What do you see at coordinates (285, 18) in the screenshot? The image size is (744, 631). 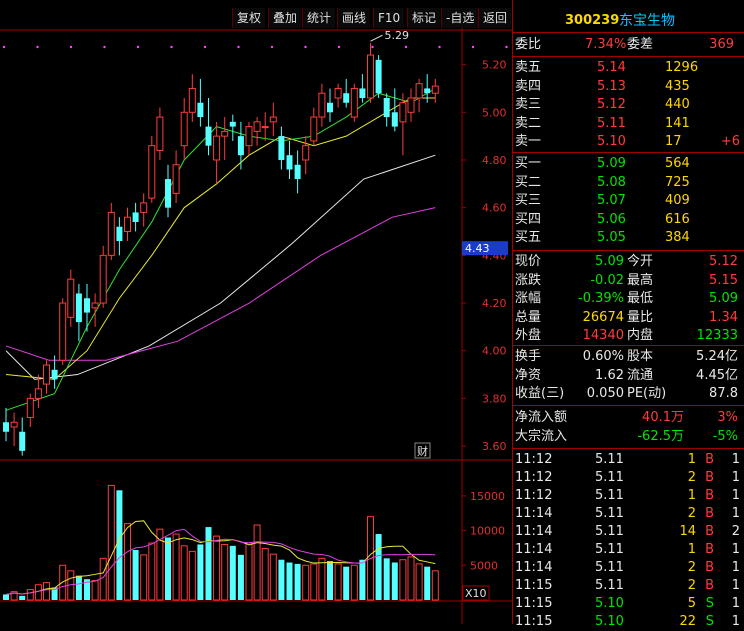 I see `overlay-button: 叠加` at bounding box center [285, 18].